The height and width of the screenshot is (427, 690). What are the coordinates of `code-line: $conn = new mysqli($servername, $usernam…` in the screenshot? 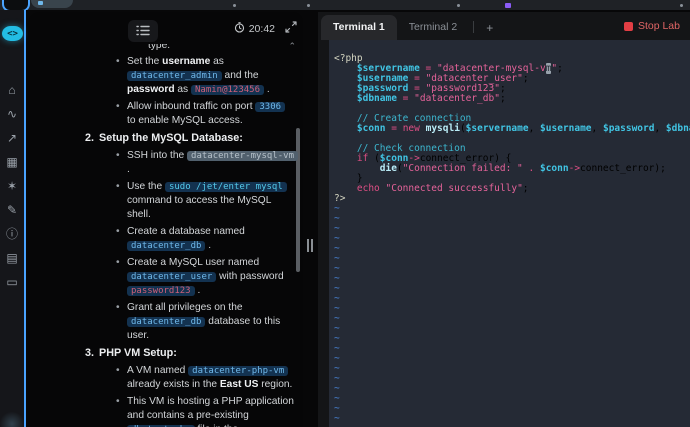 It's located at (523, 128).